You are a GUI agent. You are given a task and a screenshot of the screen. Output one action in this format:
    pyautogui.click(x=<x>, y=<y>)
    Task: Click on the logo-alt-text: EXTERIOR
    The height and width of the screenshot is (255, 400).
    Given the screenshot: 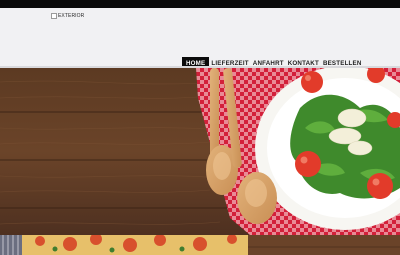 What is the action you would take?
    pyautogui.click(x=71, y=16)
    